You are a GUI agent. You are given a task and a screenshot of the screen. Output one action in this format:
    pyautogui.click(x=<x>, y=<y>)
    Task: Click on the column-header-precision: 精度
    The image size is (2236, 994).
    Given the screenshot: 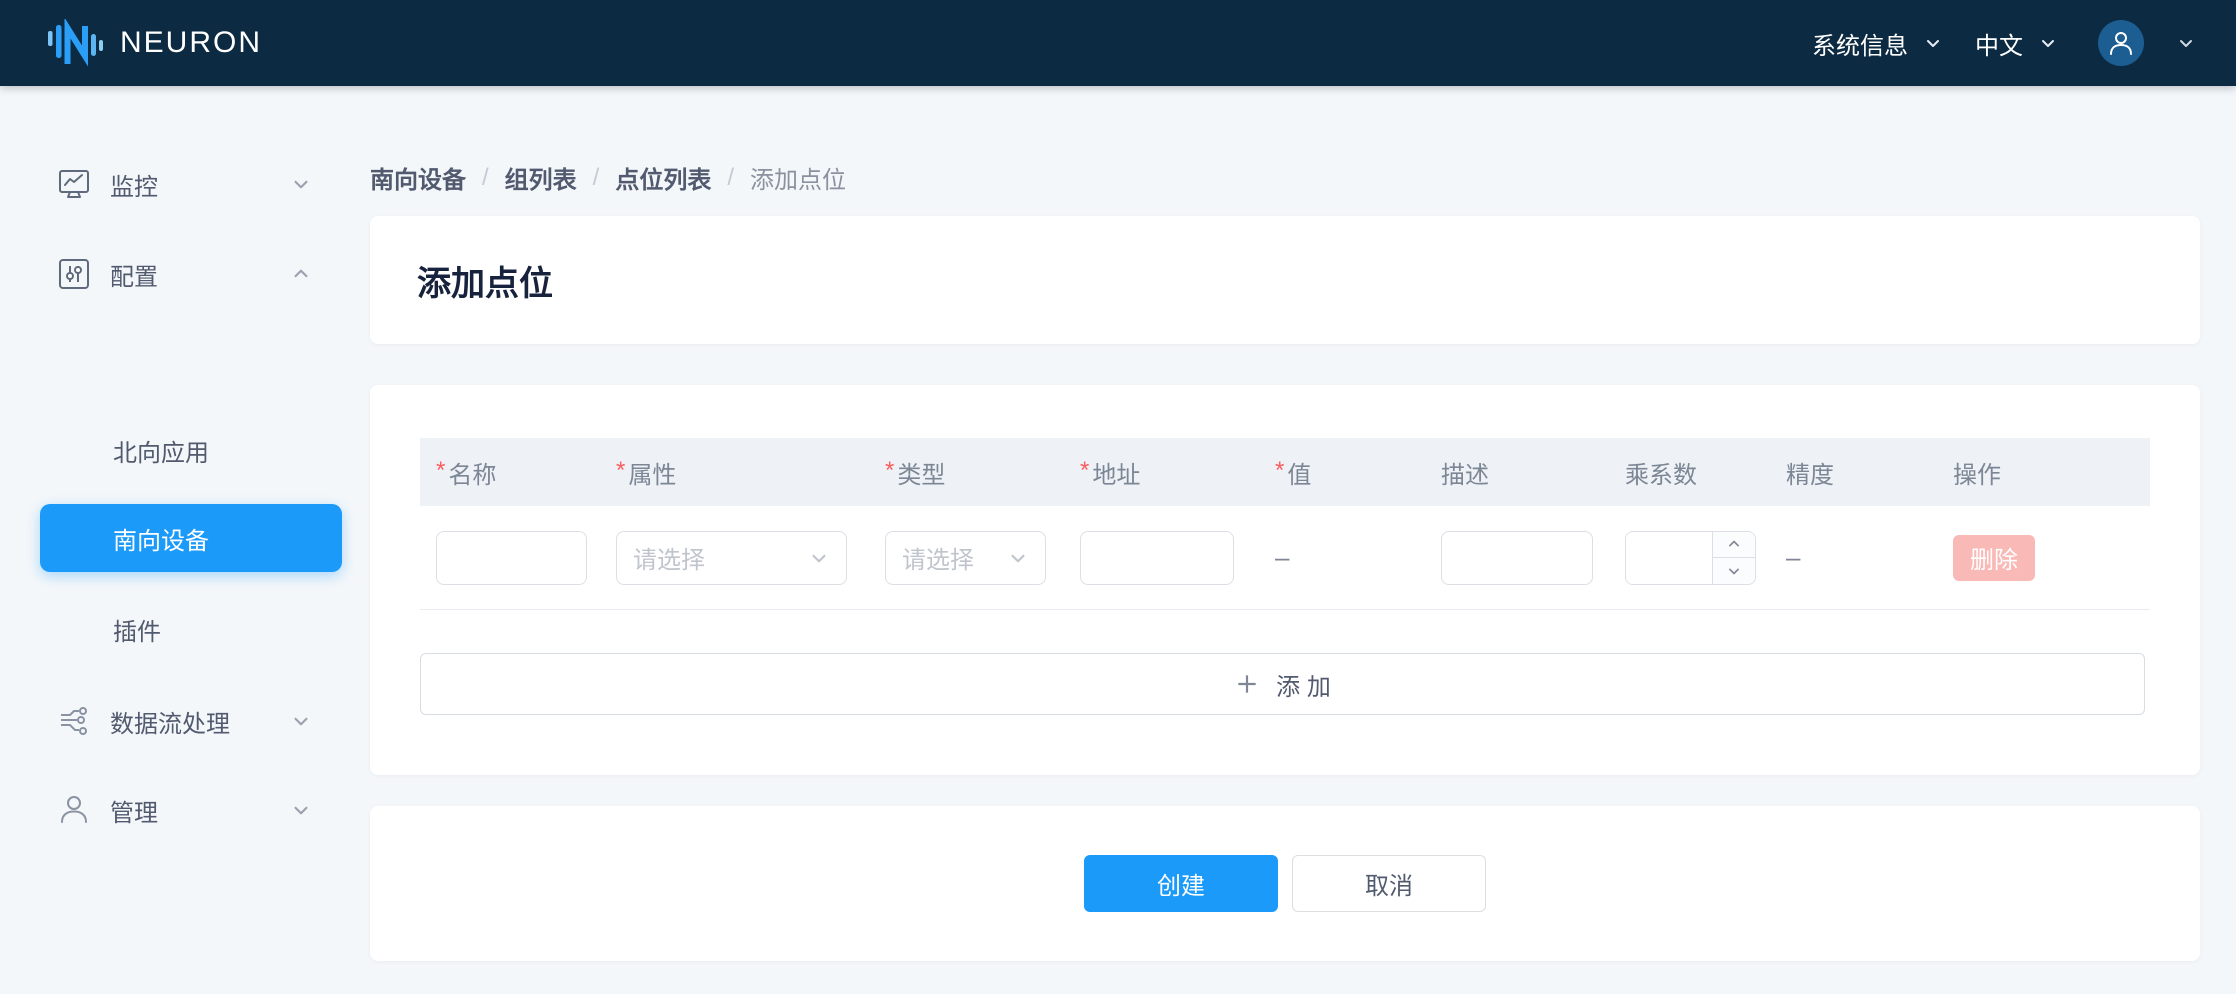 What is the action you would take?
    pyautogui.click(x=1853, y=472)
    